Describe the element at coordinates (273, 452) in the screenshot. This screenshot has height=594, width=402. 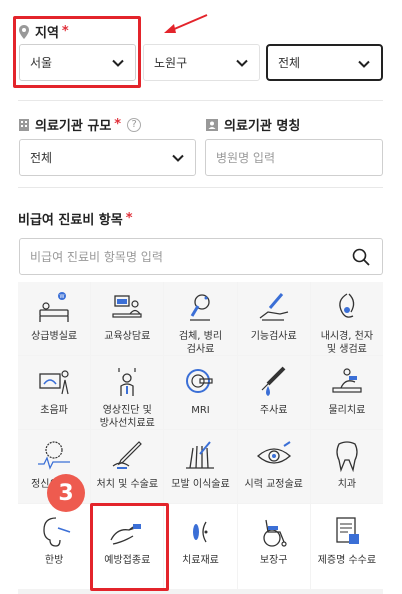
I see `eye-icon` at that location.